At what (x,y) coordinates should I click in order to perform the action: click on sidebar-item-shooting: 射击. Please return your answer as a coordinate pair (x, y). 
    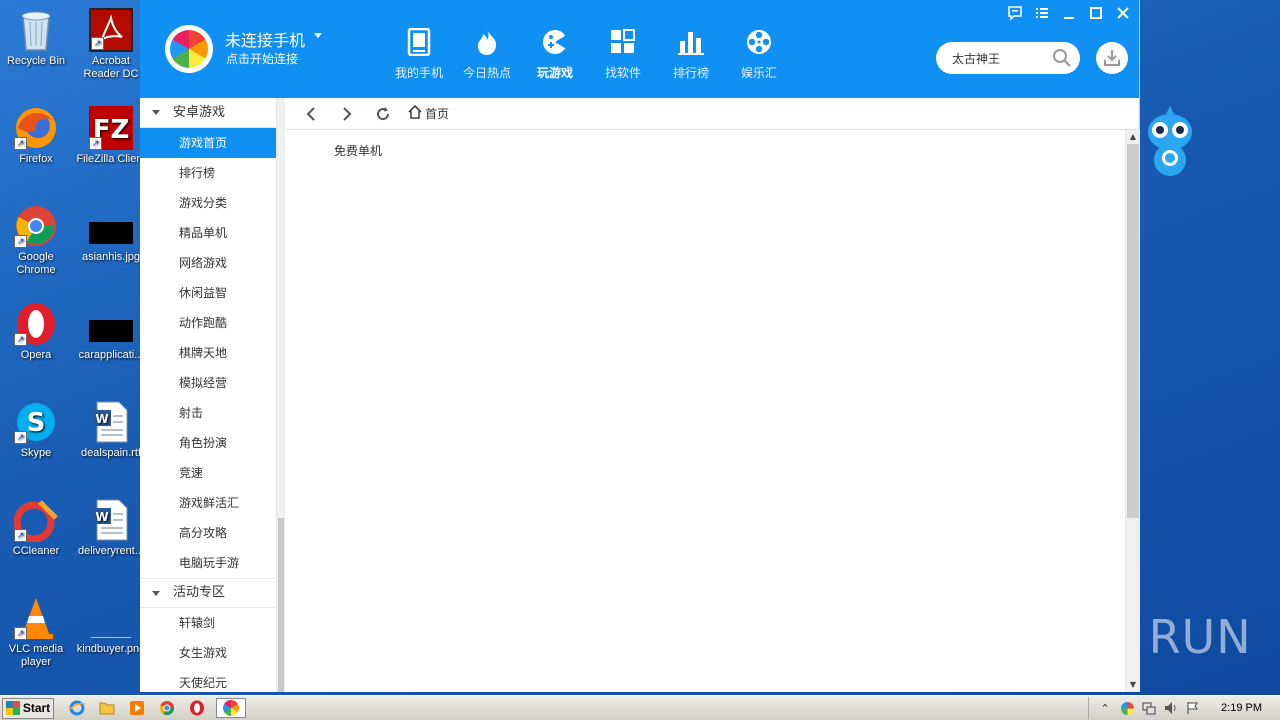
    Looking at the image, I should click on (208, 413).